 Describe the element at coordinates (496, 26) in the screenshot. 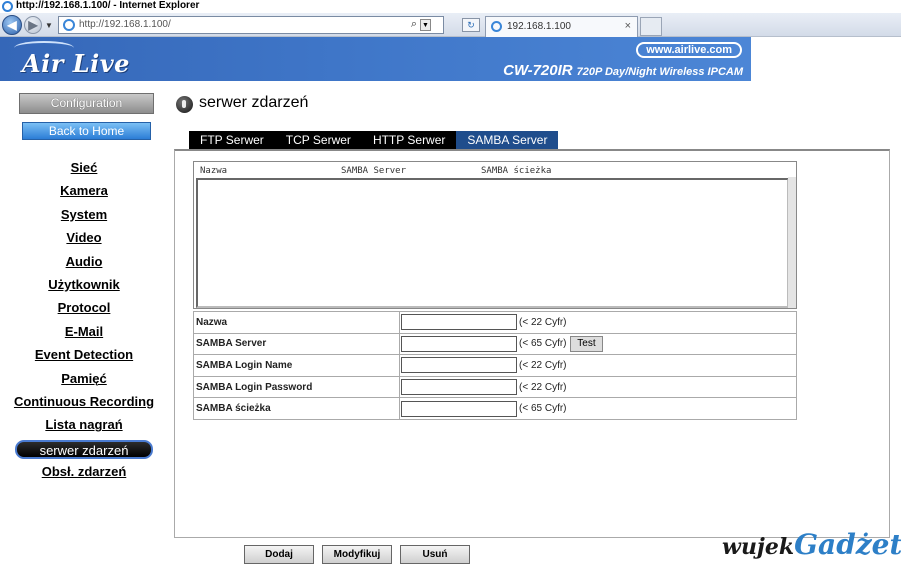

I see `tab-page-icon` at that location.